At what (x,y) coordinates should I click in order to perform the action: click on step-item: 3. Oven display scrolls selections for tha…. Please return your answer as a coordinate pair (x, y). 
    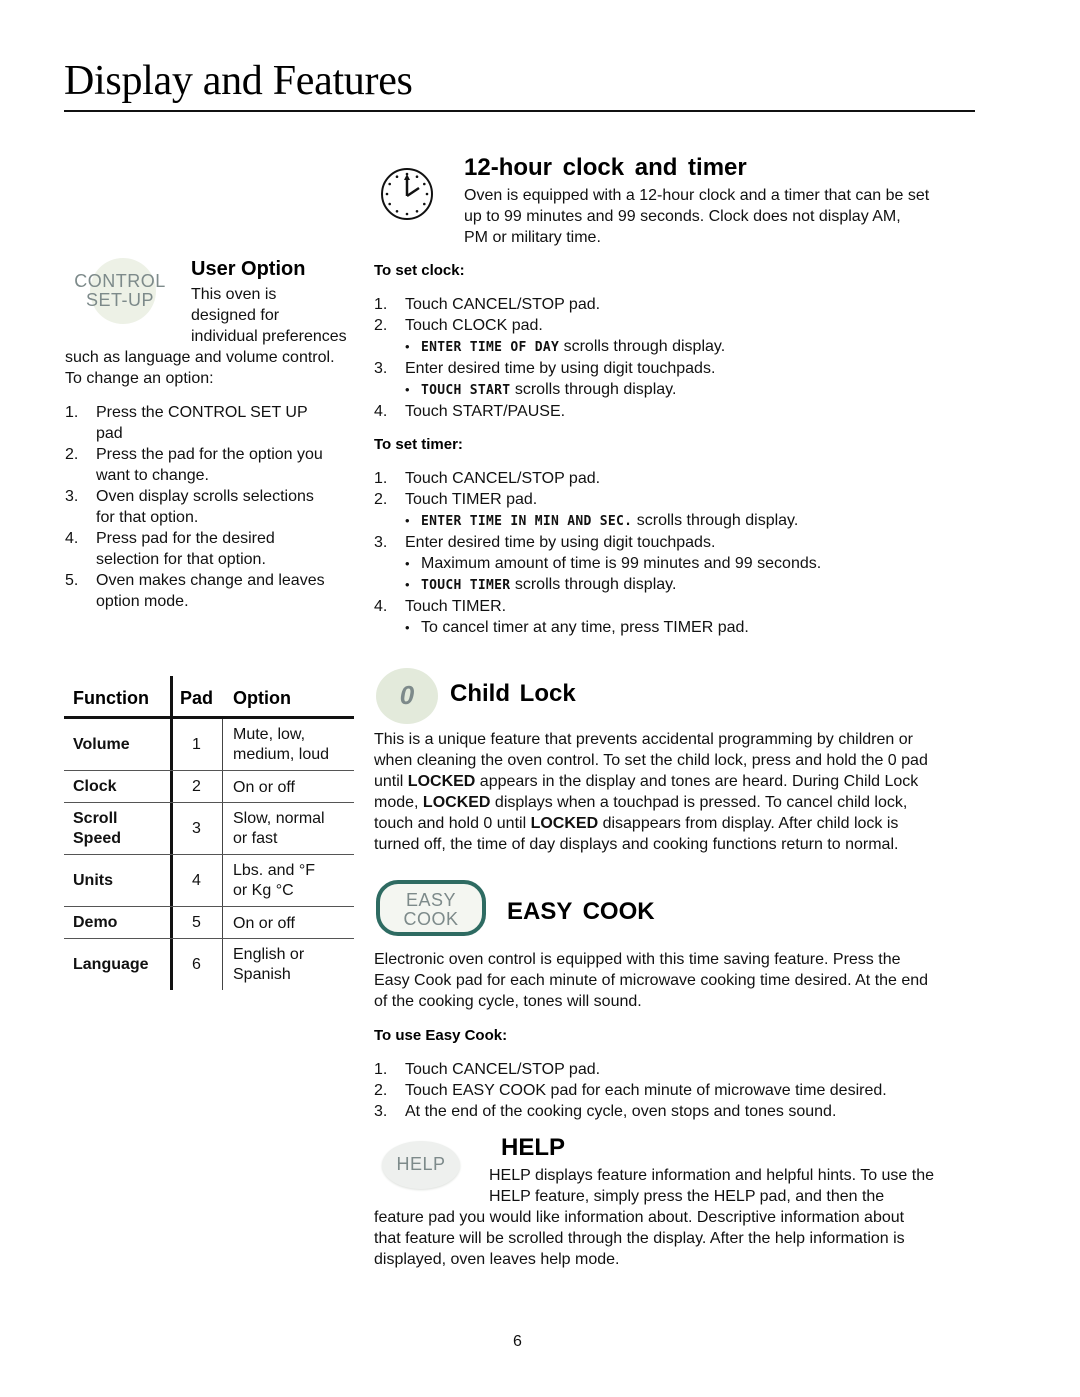
    Looking at the image, I should click on (189, 507).